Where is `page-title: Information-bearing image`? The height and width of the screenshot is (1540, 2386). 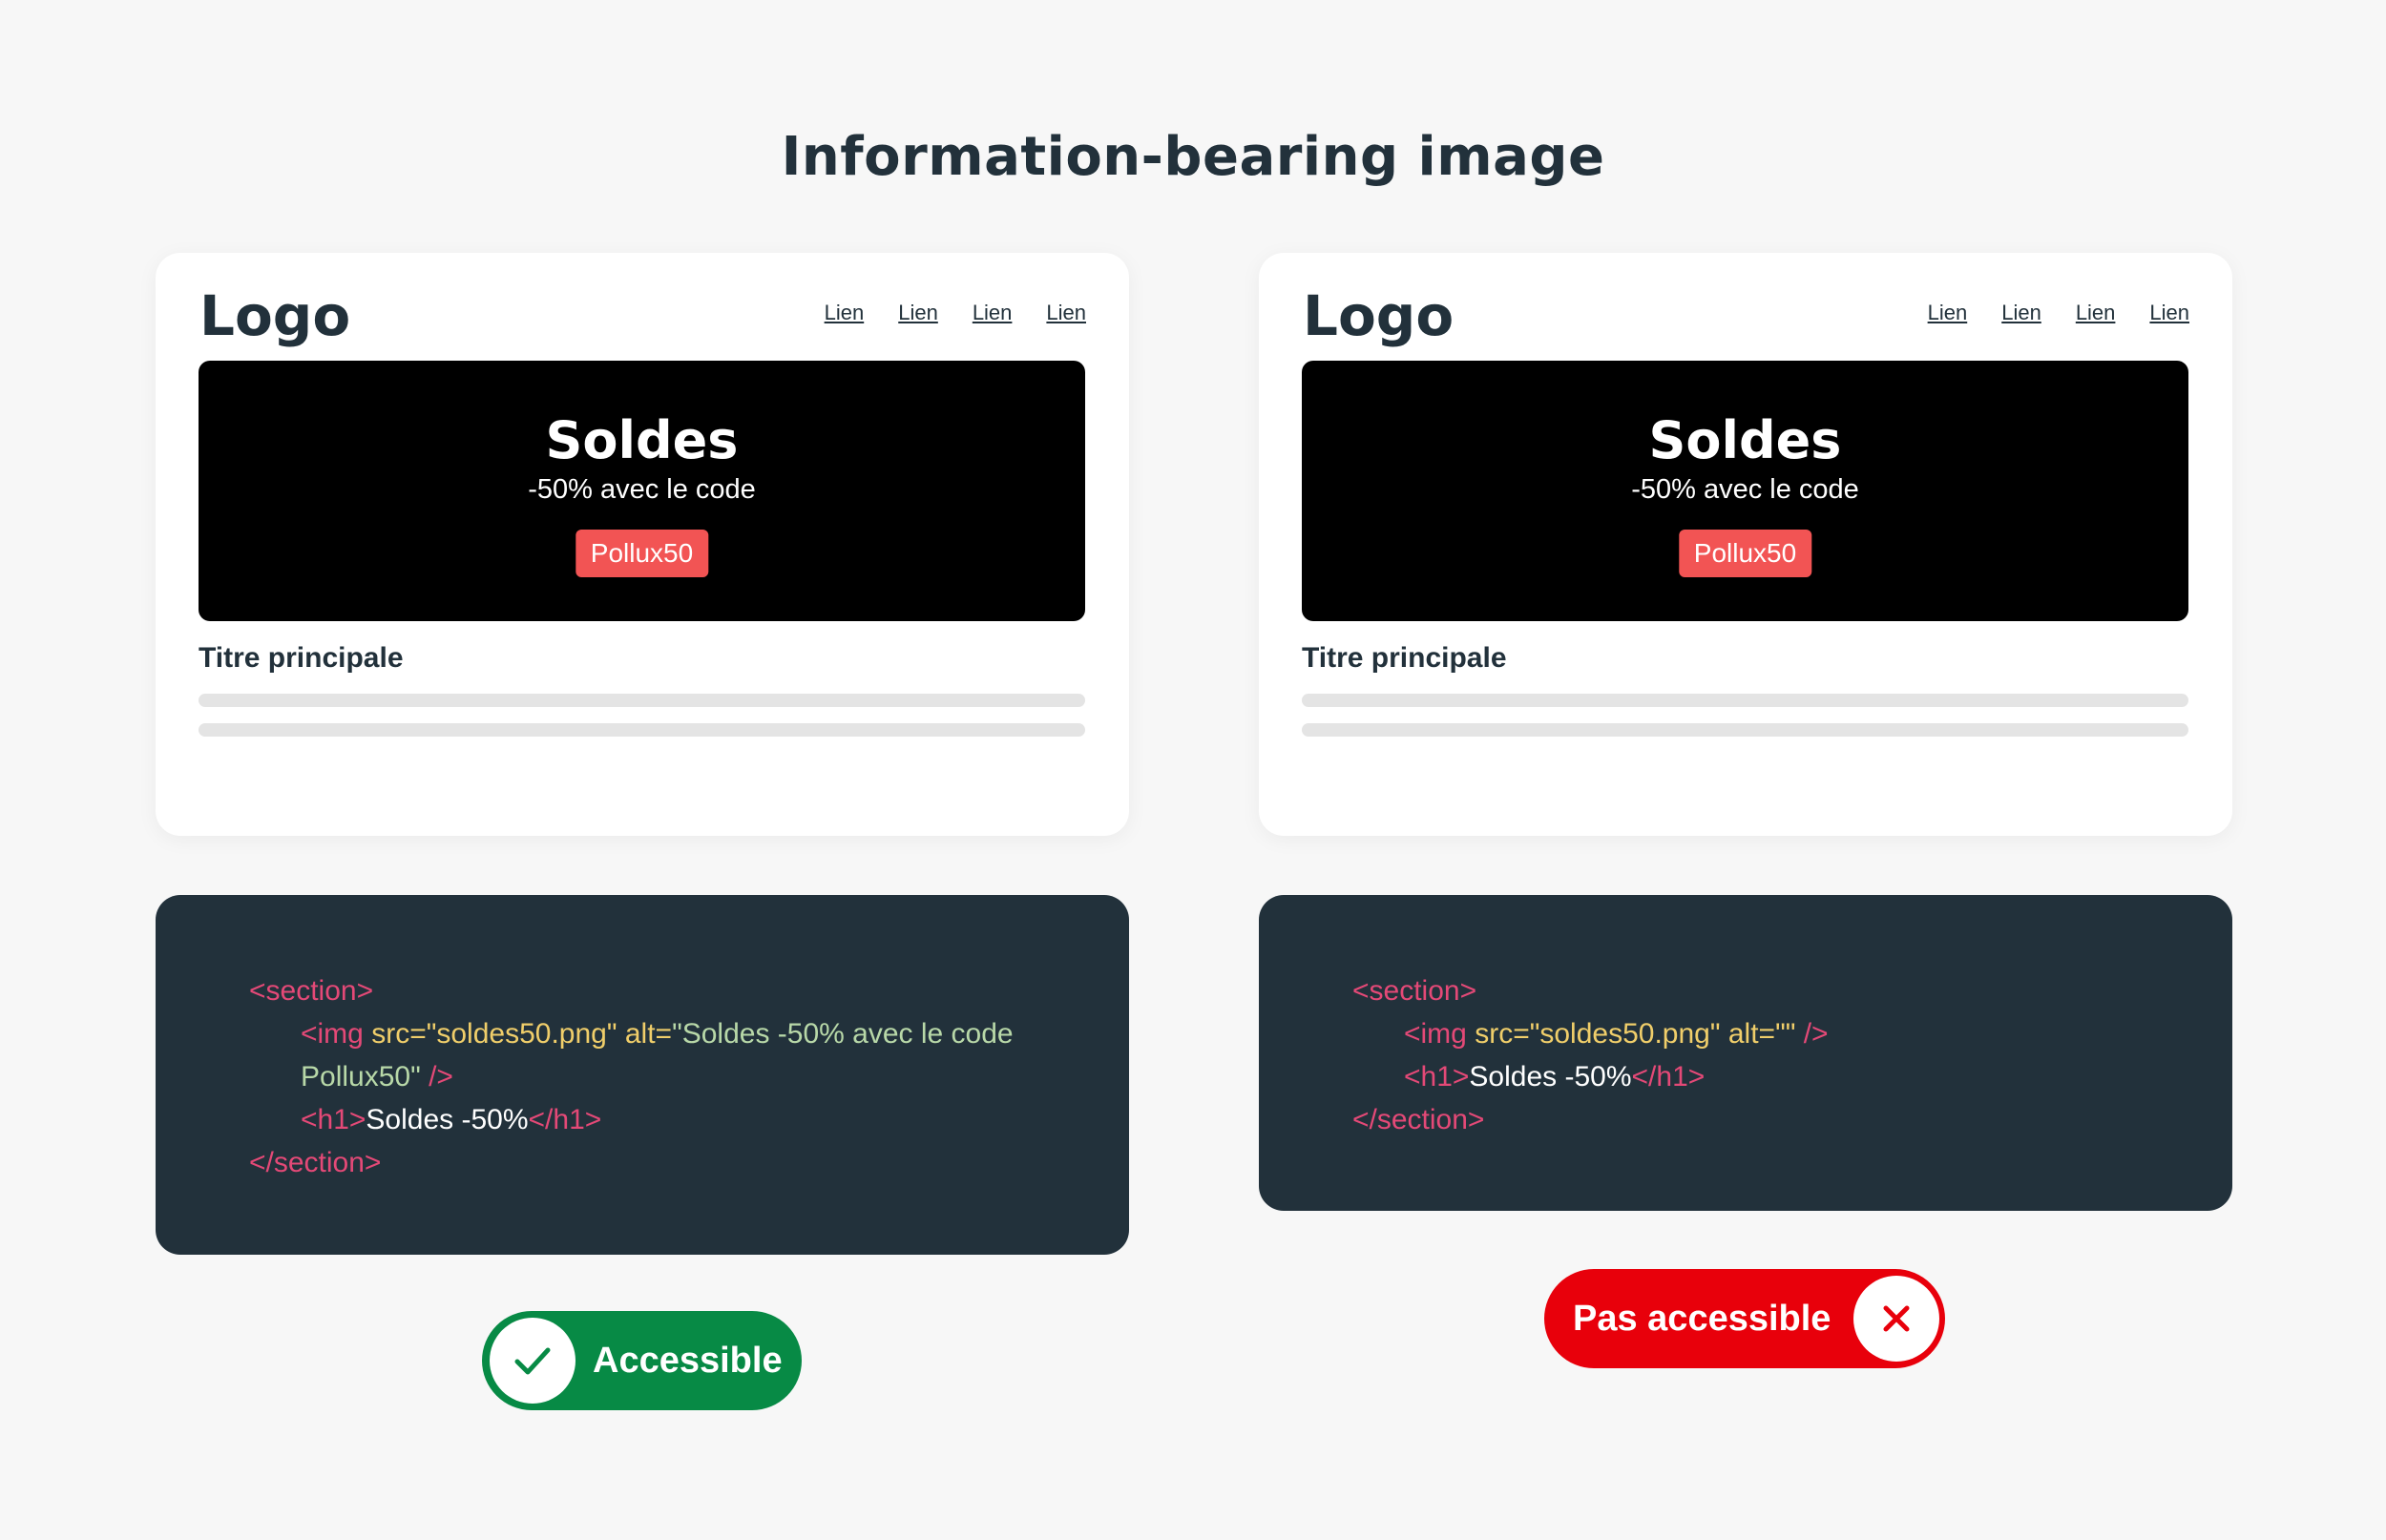 page-title: Information-bearing image is located at coordinates (1193, 157).